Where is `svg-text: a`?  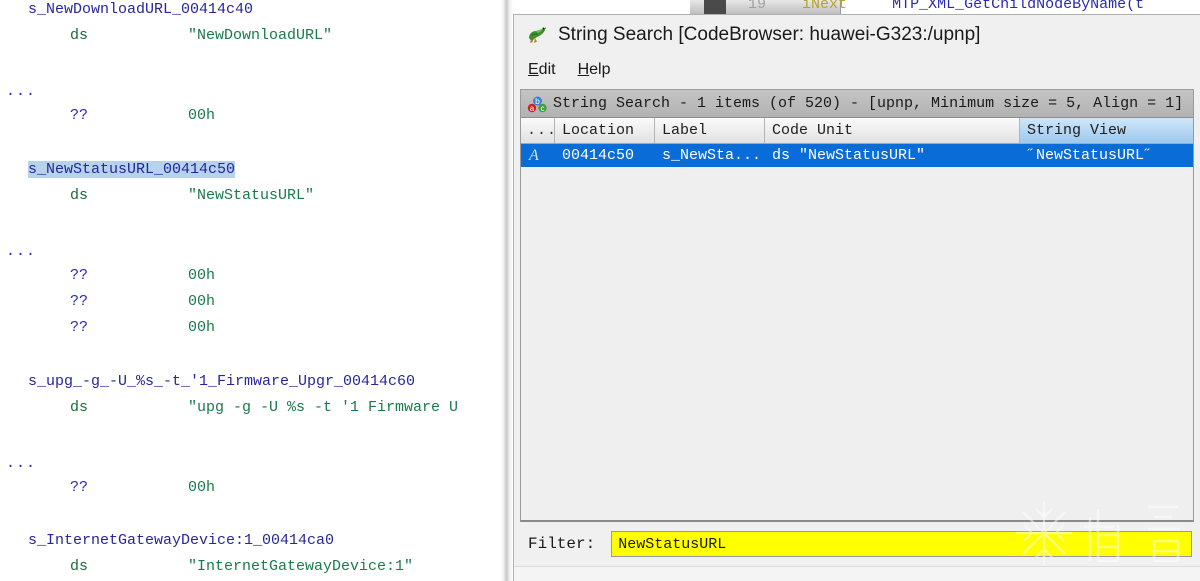
svg-text: a is located at coordinates (532, 108).